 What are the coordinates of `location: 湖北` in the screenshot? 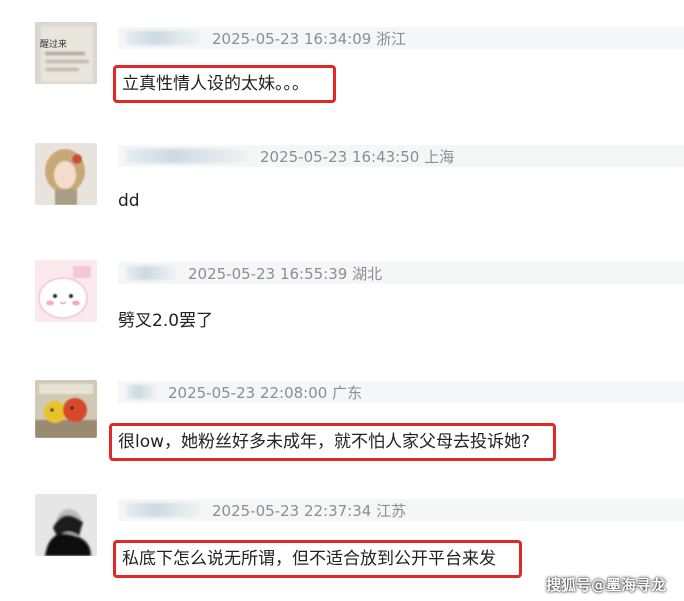 It's located at (367, 273).